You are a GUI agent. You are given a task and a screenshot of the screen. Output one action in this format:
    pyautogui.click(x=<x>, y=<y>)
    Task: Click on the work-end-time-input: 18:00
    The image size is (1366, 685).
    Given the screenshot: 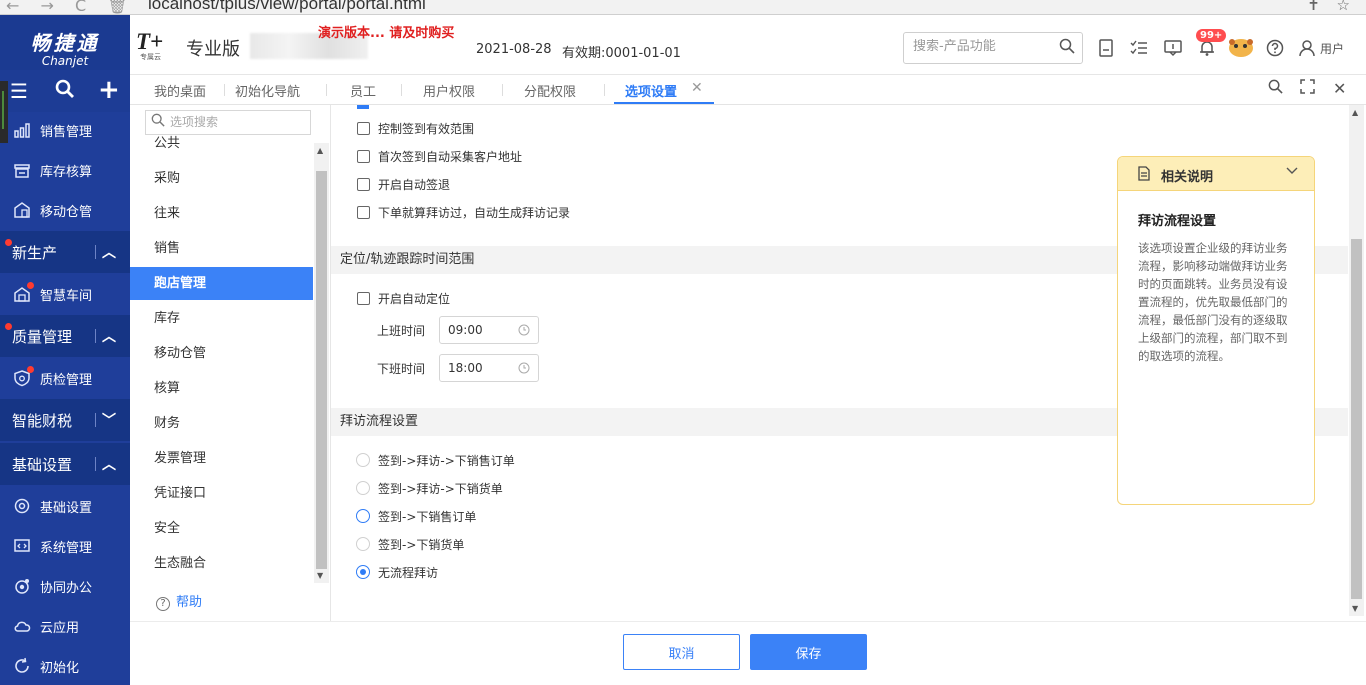 What is the action you would take?
    pyautogui.click(x=489, y=368)
    